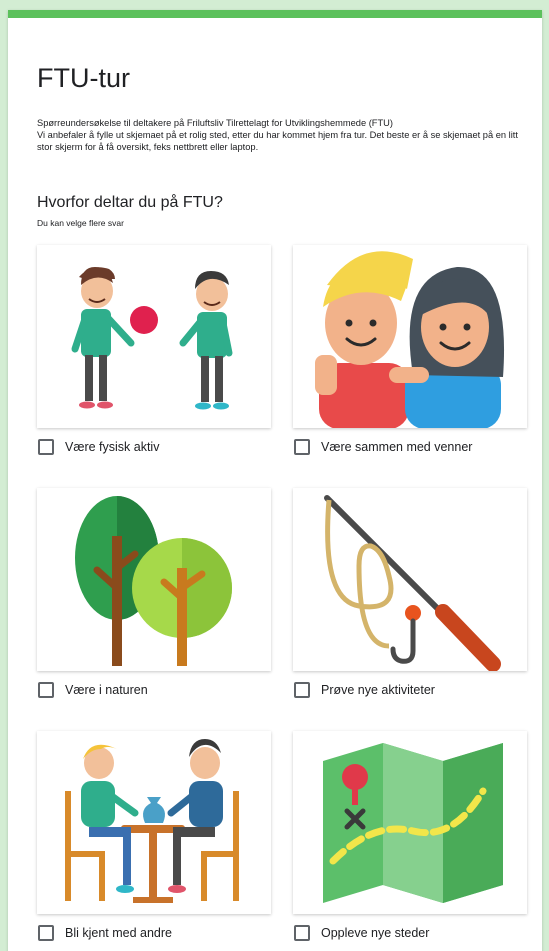 Image resolution: width=549 pixels, height=951 pixels. What do you see at coordinates (106, 690) in the screenshot?
I see `option-label: Være i naturen` at bounding box center [106, 690].